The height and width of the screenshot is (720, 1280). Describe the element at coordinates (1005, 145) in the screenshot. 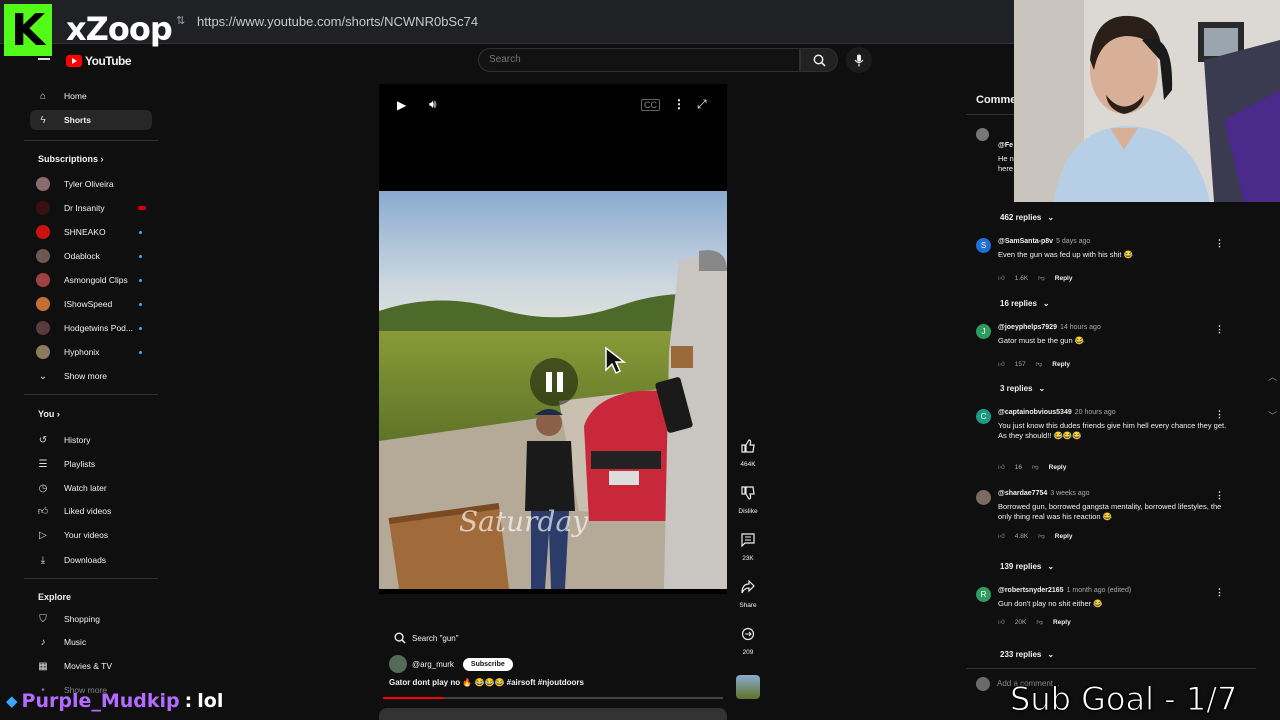

I see `comment-author: @Fe` at that location.